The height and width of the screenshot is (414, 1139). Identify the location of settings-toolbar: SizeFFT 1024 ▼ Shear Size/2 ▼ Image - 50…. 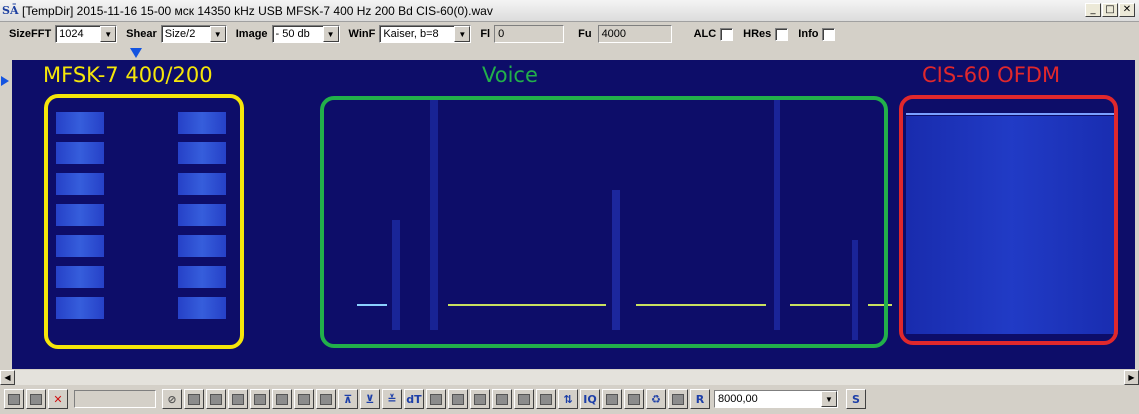
(569, 34).